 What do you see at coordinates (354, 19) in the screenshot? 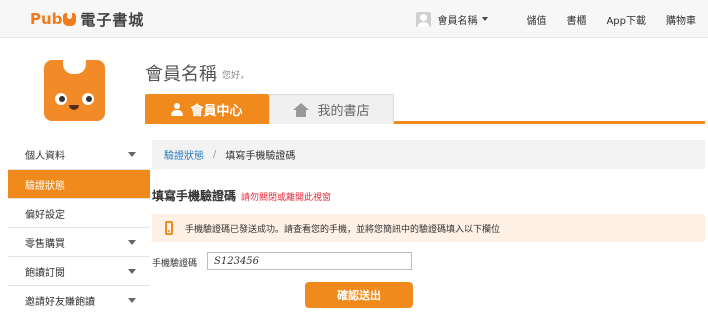
I see `top-navigation-bar: Pub 電子書城 會員名稱 儲值 書櫃 App下載 購物車` at bounding box center [354, 19].